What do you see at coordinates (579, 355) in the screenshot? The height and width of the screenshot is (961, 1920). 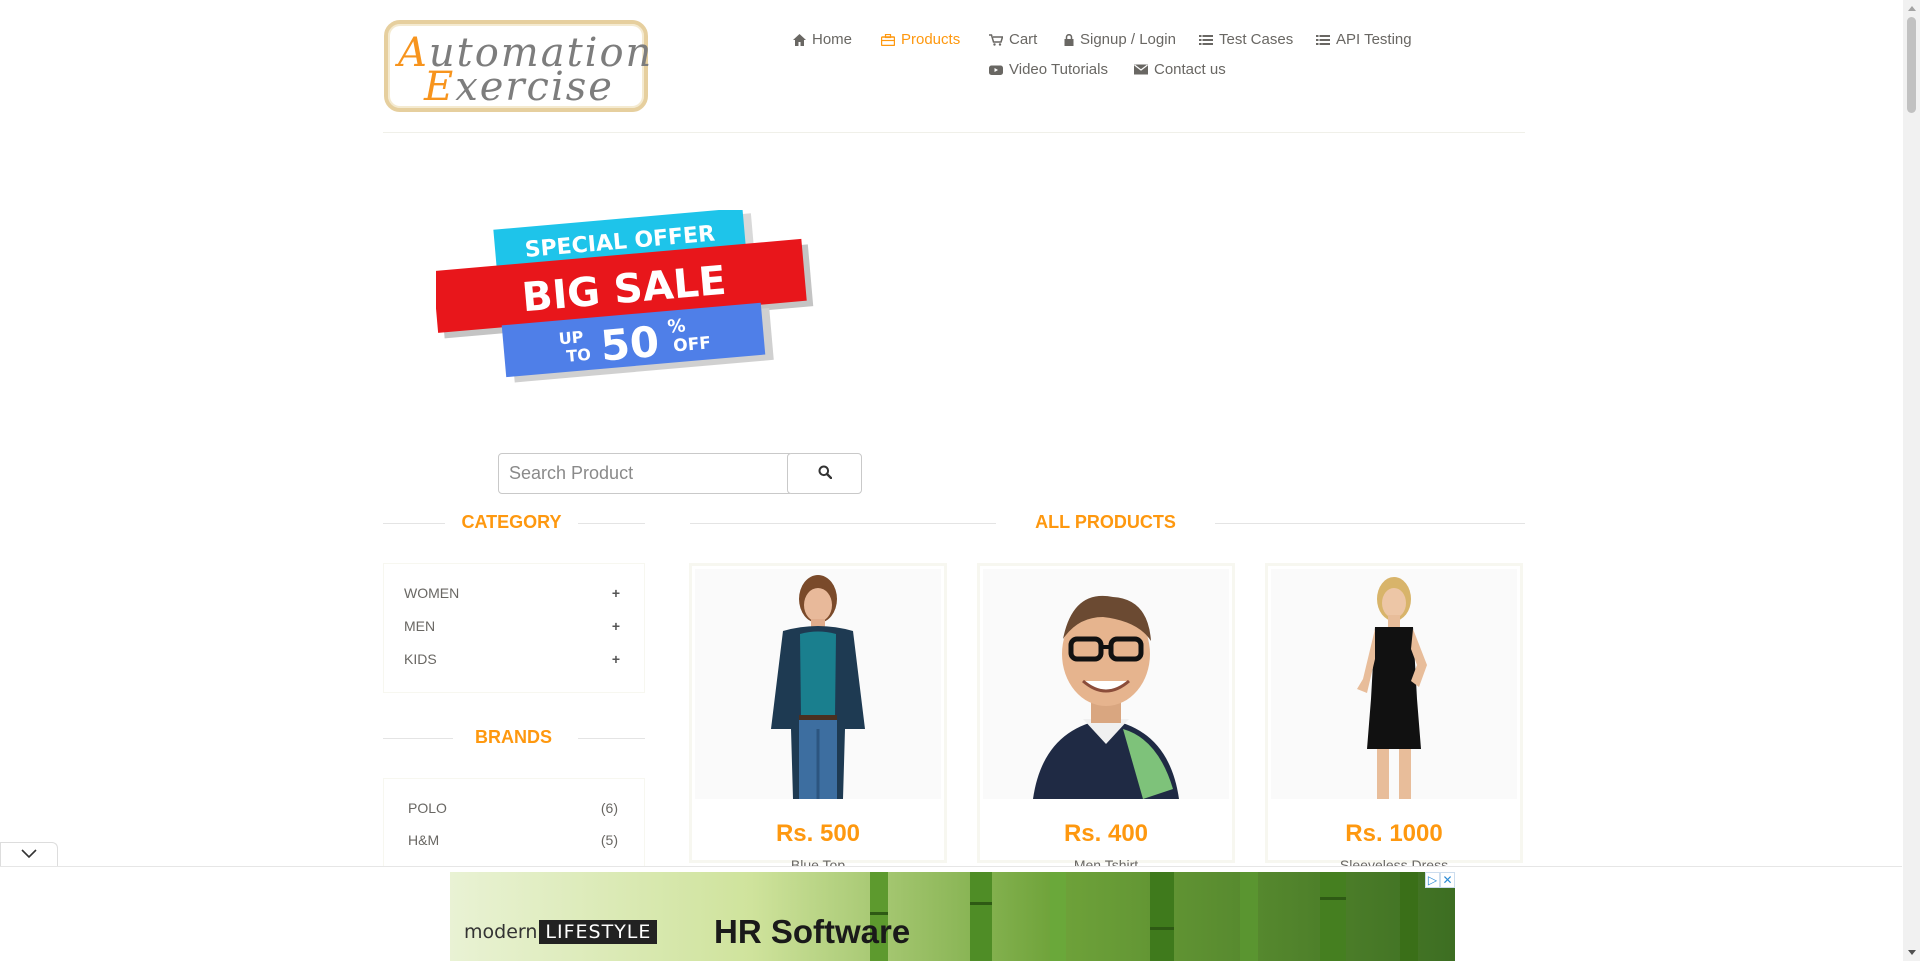 I see `banner-to: TO` at bounding box center [579, 355].